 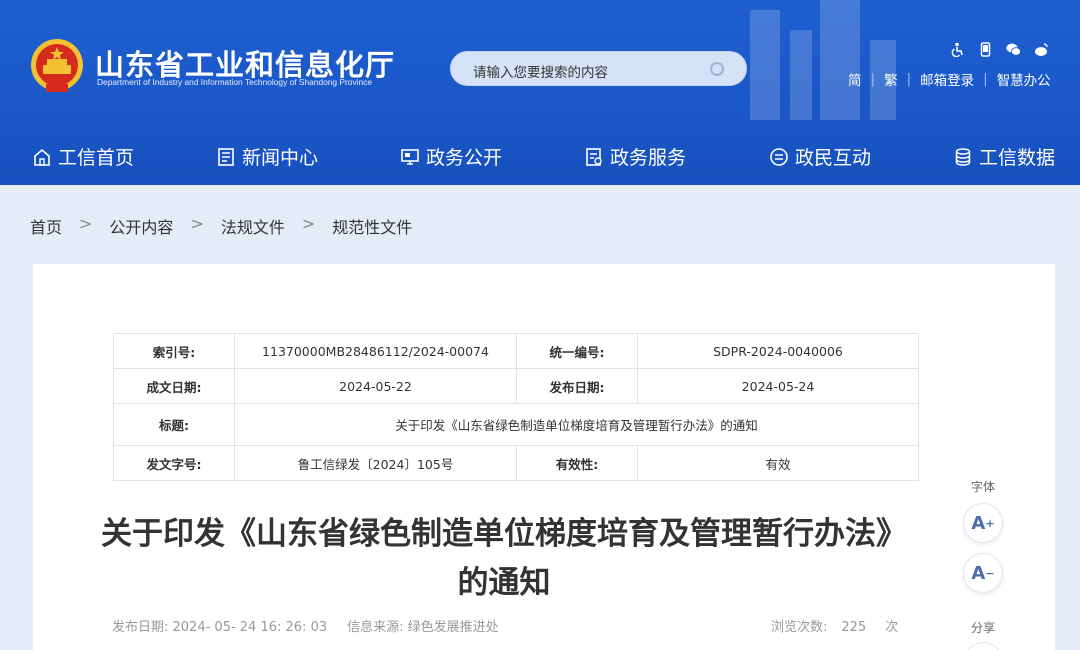 I want to click on simplified-link: 简, so click(x=855, y=79).